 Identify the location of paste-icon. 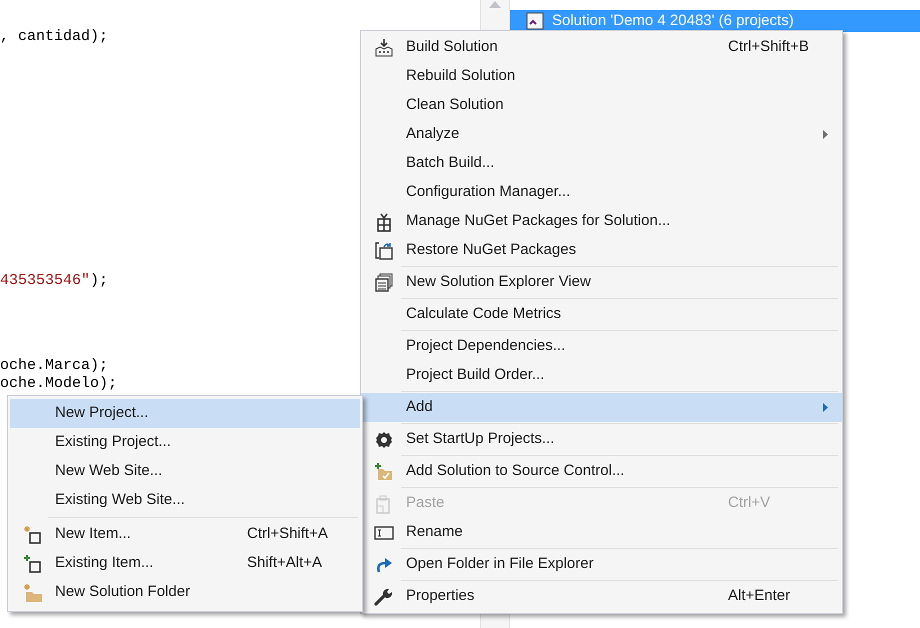
(383, 504).